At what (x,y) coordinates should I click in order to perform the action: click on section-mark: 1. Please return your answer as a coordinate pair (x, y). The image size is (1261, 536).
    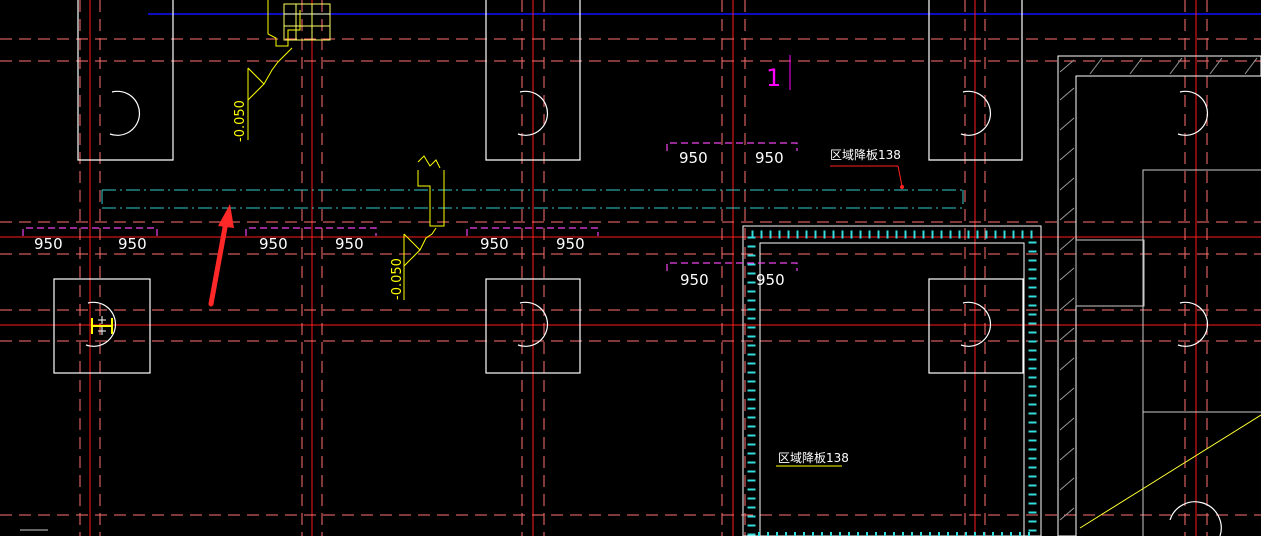
    Looking at the image, I should click on (773, 78).